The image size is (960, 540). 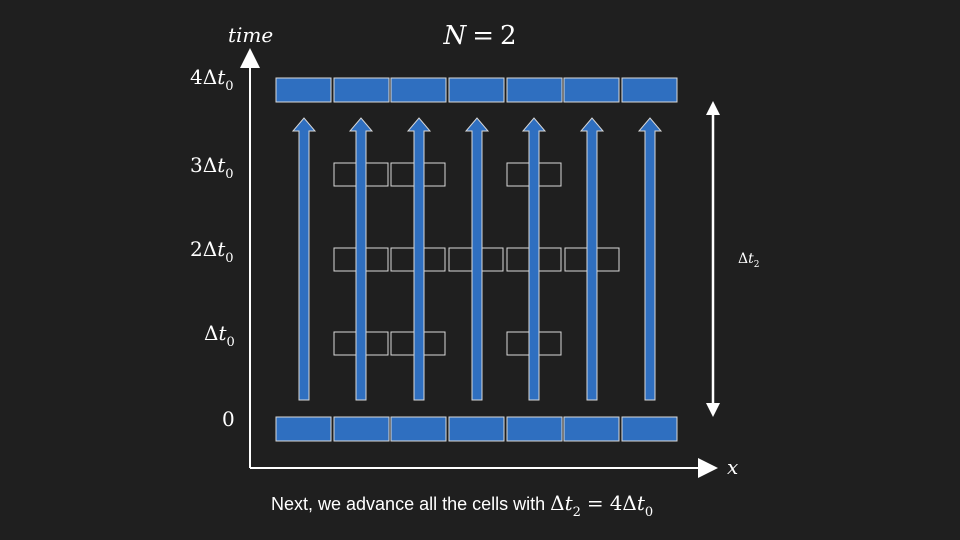 I want to click on y-tick-labels: 4Δt0 3Δt0 2Δt0 Δt0 0, so click(x=212, y=248).